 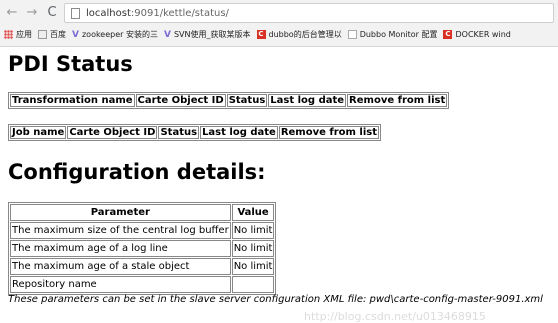 I want to click on value-cell, so click(x=253, y=284).